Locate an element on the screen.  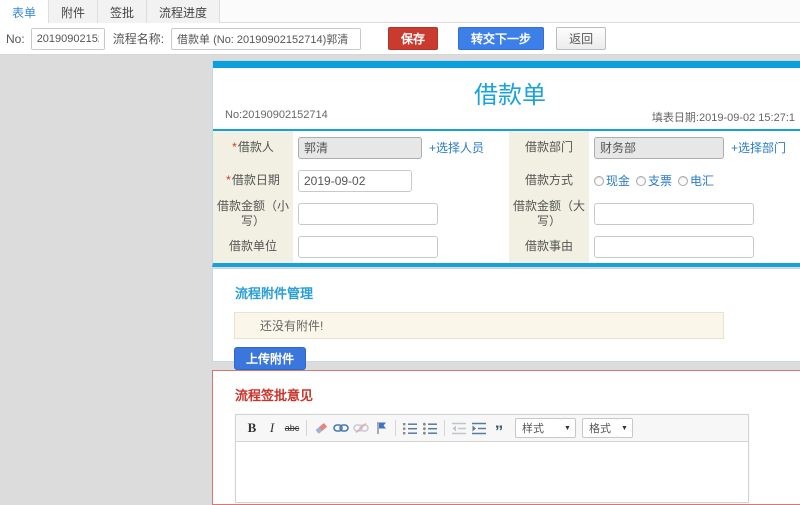
back-button: 返回 is located at coordinates (581, 38).